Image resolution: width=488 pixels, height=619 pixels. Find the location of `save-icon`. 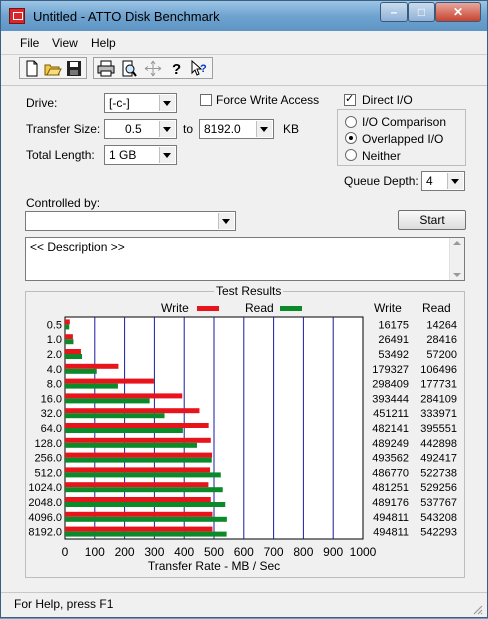

save-icon is located at coordinates (74, 68).